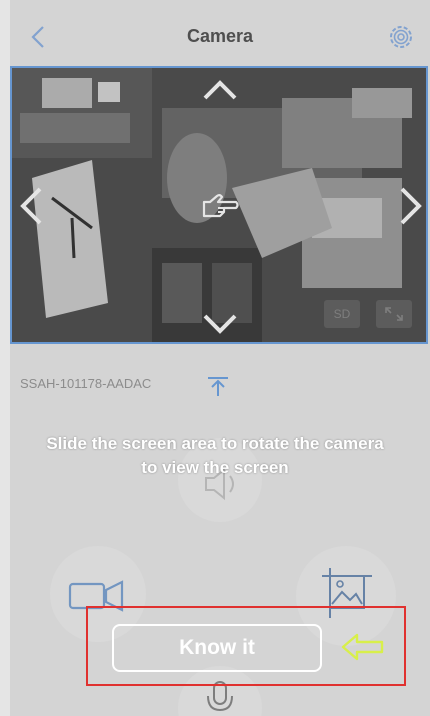 The image size is (430, 716). Describe the element at coordinates (362, 647) in the screenshot. I see `left-arrow-icon` at that location.